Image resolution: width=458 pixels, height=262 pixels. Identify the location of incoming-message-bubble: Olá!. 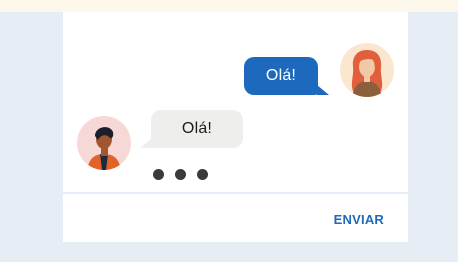
(191, 129).